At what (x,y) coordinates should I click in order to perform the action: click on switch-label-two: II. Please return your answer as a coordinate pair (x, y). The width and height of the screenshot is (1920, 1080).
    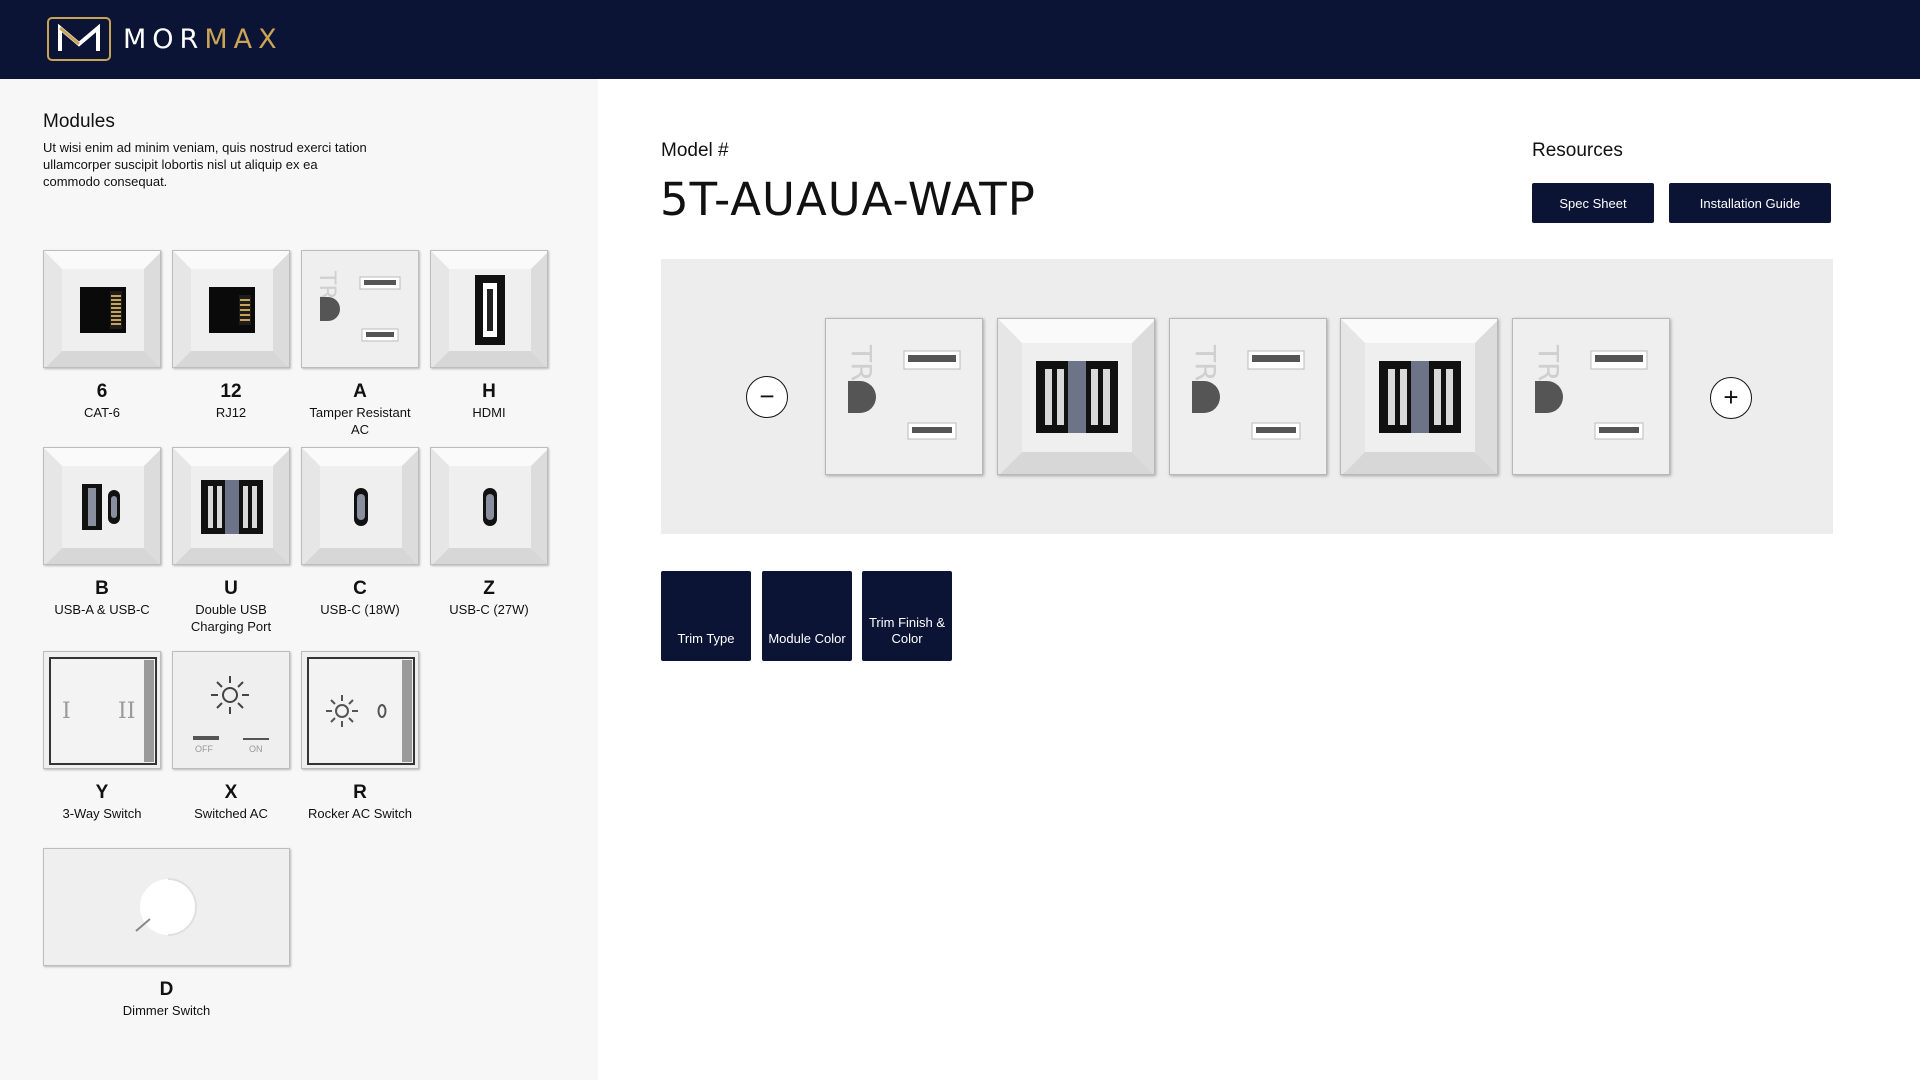
    Looking at the image, I should click on (126, 711).